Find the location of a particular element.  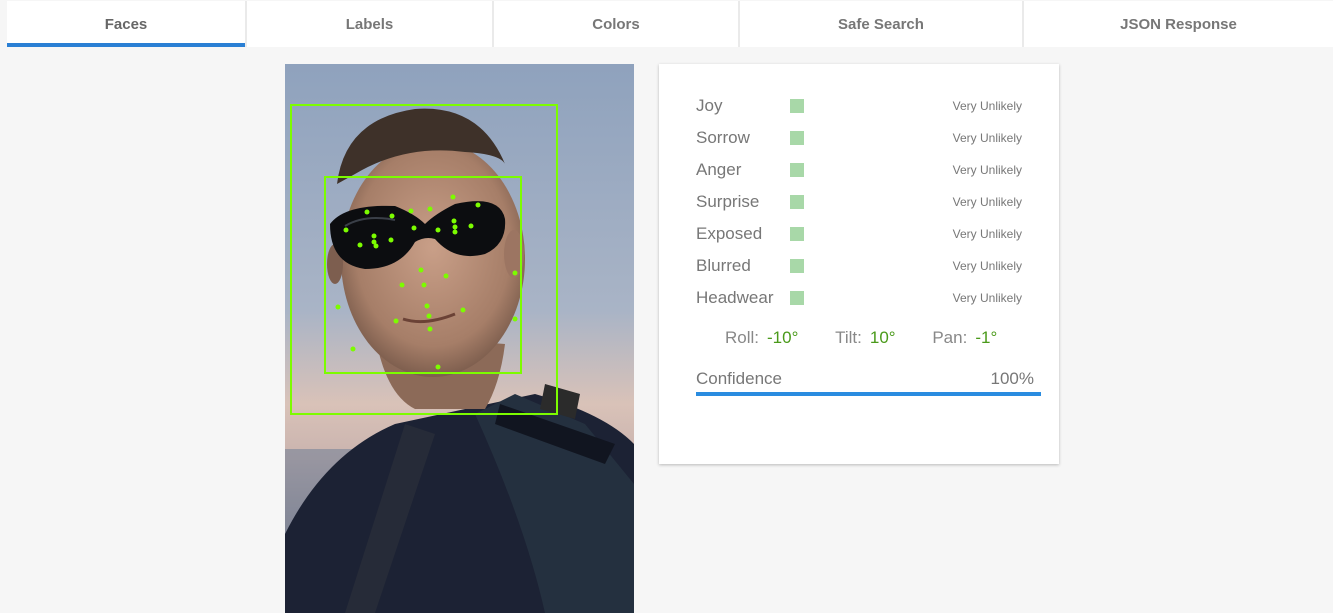

attribute-label: Sorrow is located at coordinates (723, 137).